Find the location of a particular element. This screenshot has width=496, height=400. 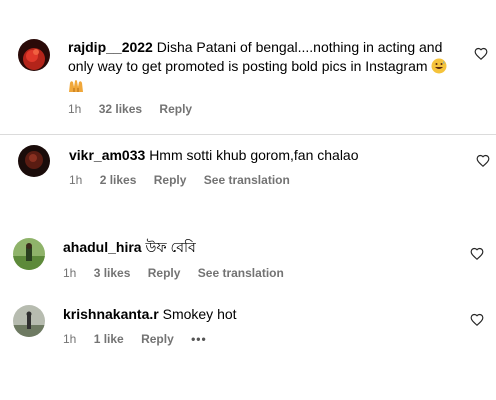

raising-hands-emoji is located at coordinates (76, 86).